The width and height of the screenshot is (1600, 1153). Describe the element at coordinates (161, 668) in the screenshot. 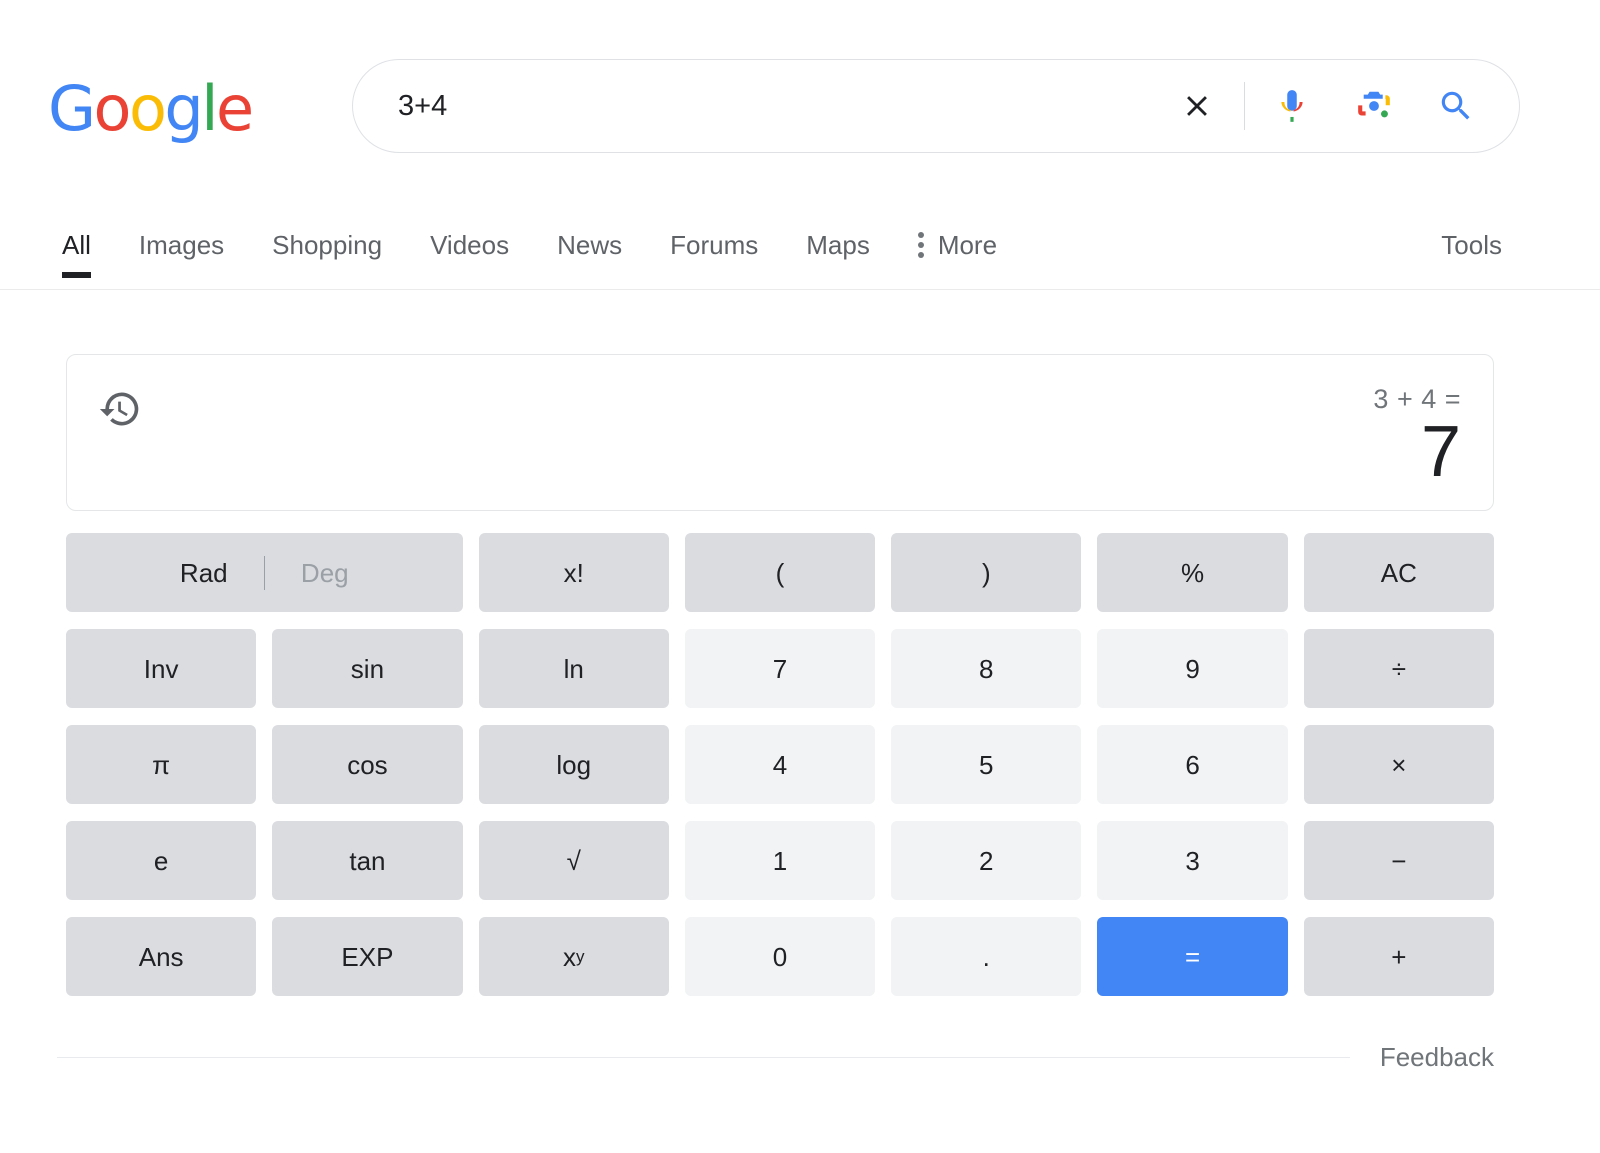

I see `key-inverse: Inv` at that location.